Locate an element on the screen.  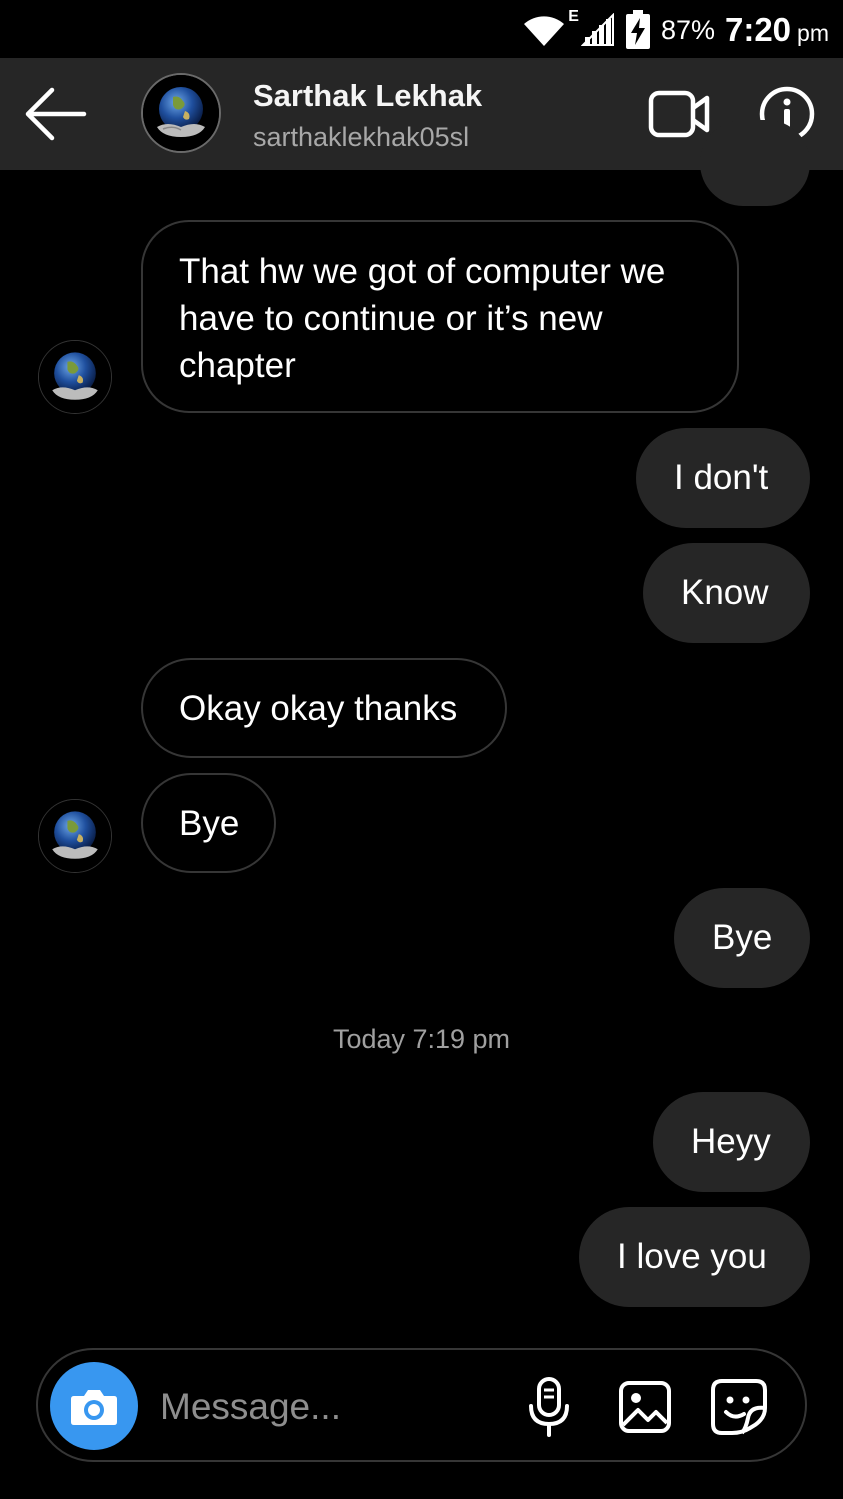
back-arrow-icon is located at coordinates (55, 114).